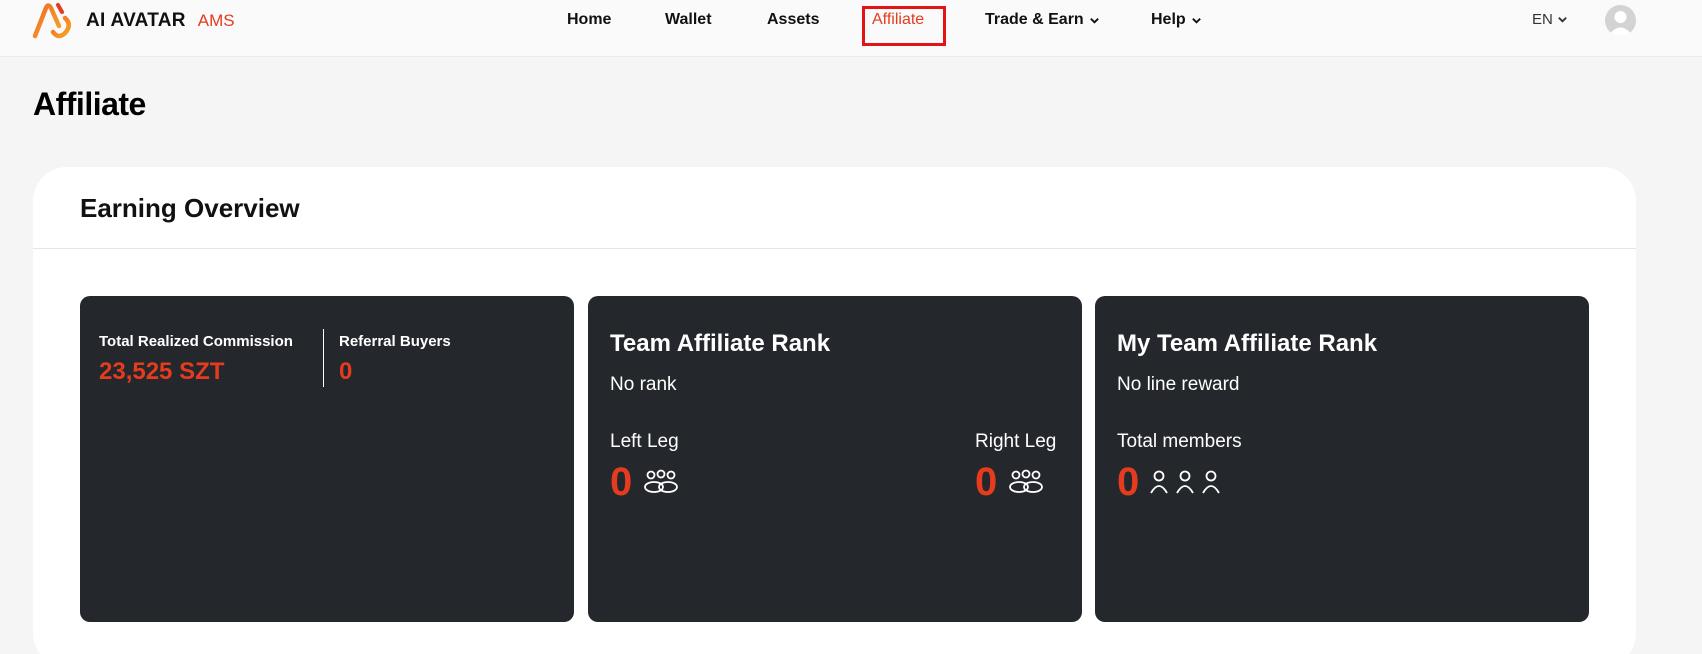  What do you see at coordinates (688, 20) in the screenshot?
I see `nav-wallet: Wallet` at bounding box center [688, 20].